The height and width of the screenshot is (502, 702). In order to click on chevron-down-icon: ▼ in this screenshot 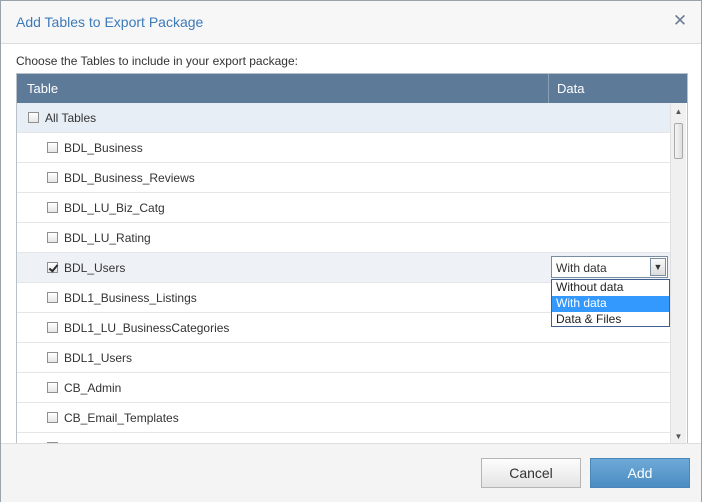, I will do `click(658, 267)`.